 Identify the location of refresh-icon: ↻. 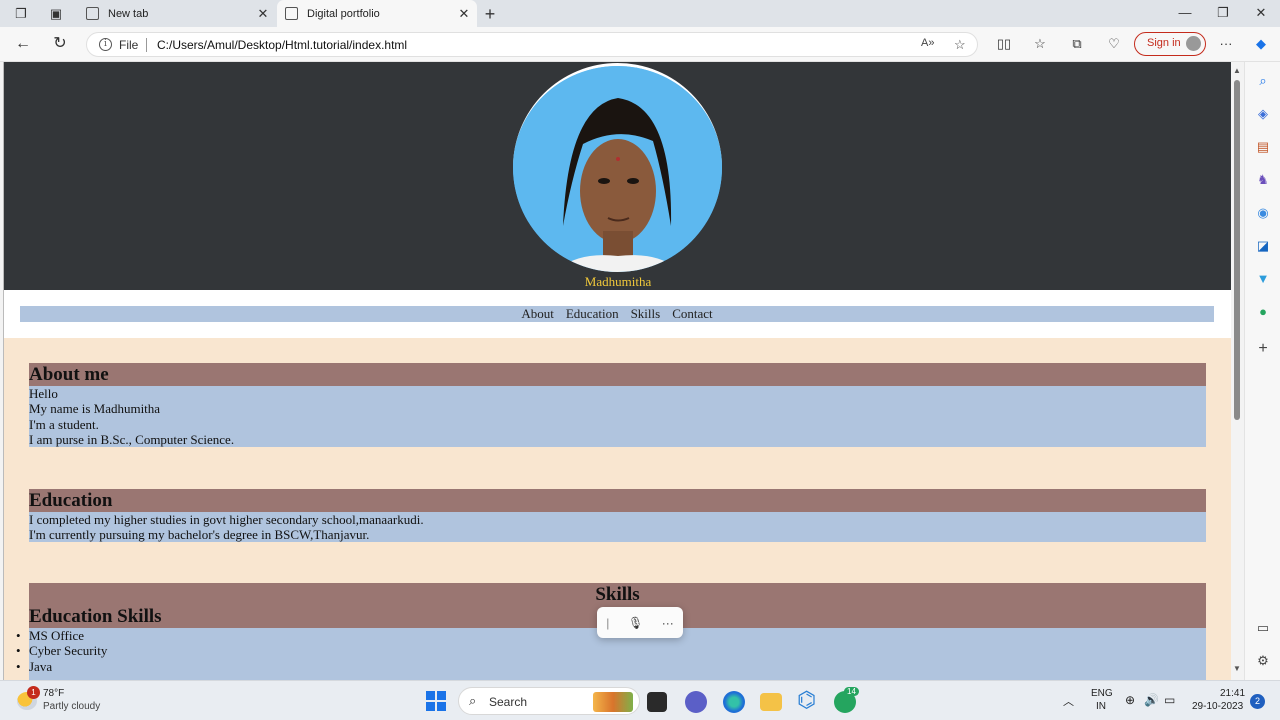
(60, 44).